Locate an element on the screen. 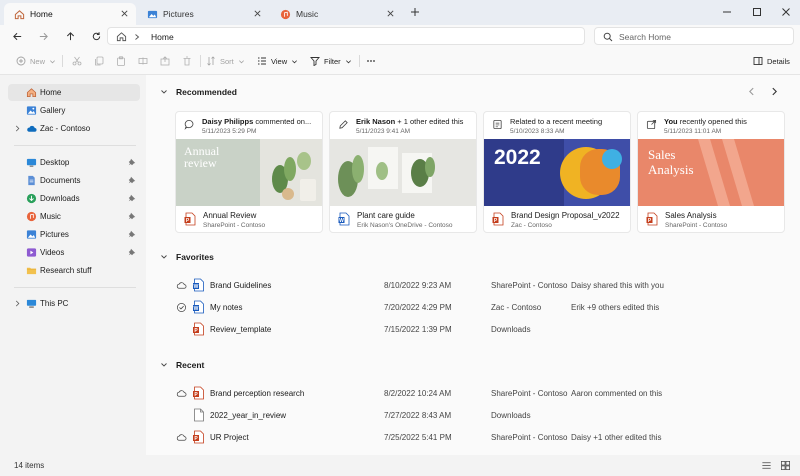  card-thumbnail: Annual review is located at coordinates (249, 172).